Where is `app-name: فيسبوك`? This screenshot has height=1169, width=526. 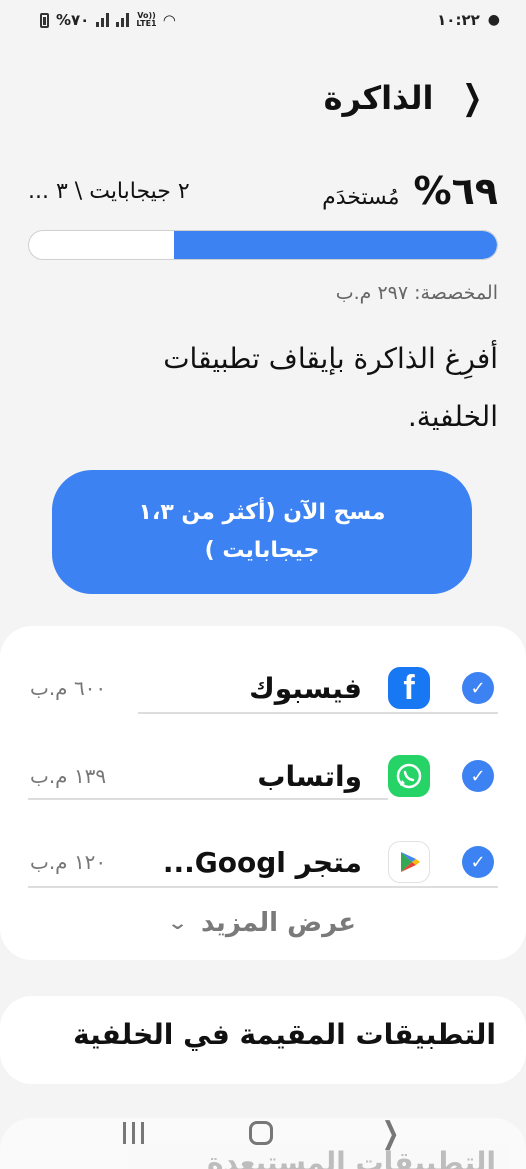
app-name: فيسبوك is located at coordinates (305, 688).